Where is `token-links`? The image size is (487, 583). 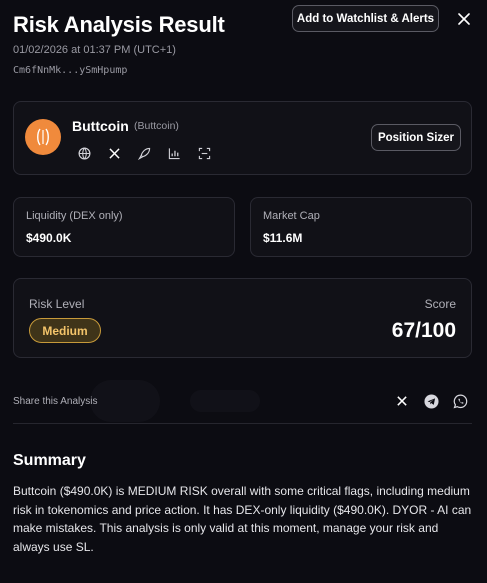 token-links is located at coordinates (144, 153).